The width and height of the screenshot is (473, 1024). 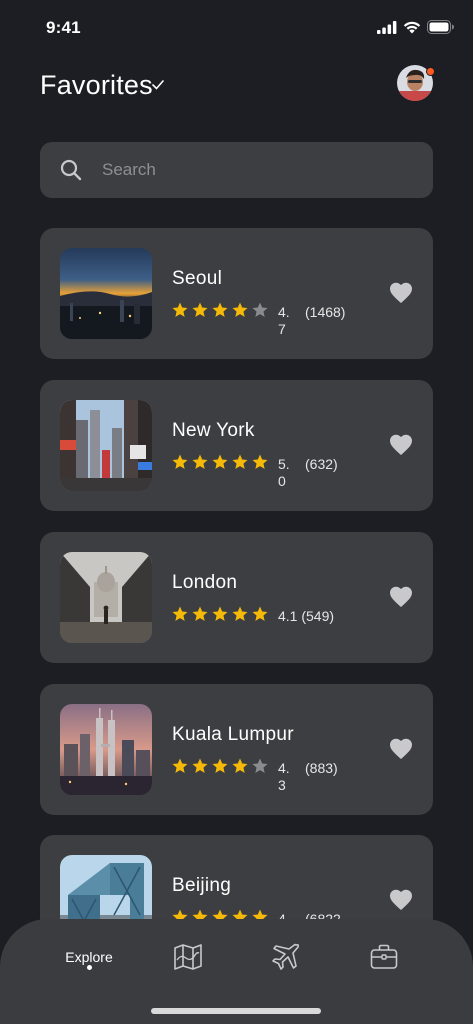 What do you see at coordinates (202, 885) in the screenshot?
I see `city-name: Beijing` at bounding box center [202, 885].